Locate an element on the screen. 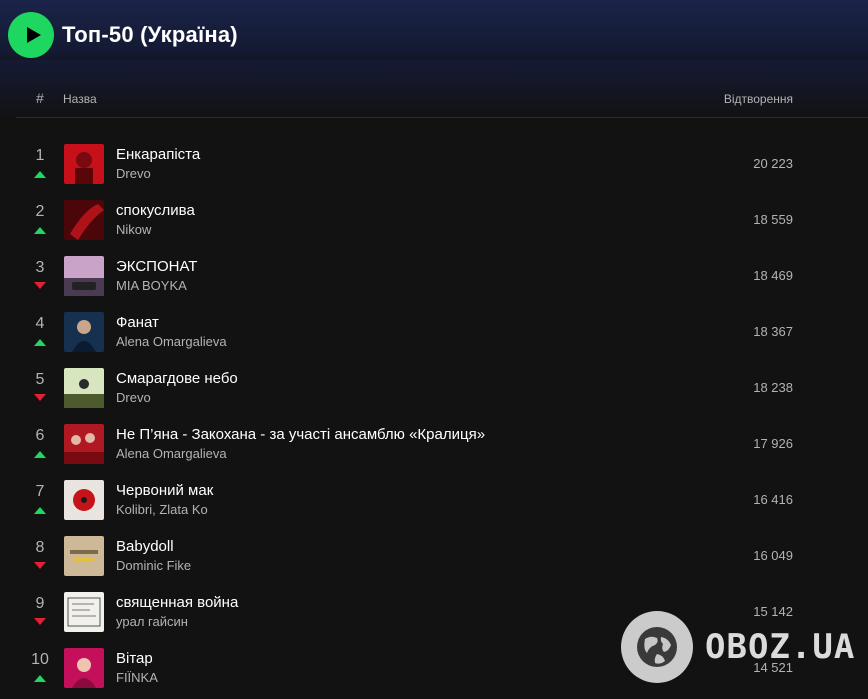 Image resolution: width=868 pixels, height=699 pixels. track-plays: 20 223 is located at coordinates (773, 163).